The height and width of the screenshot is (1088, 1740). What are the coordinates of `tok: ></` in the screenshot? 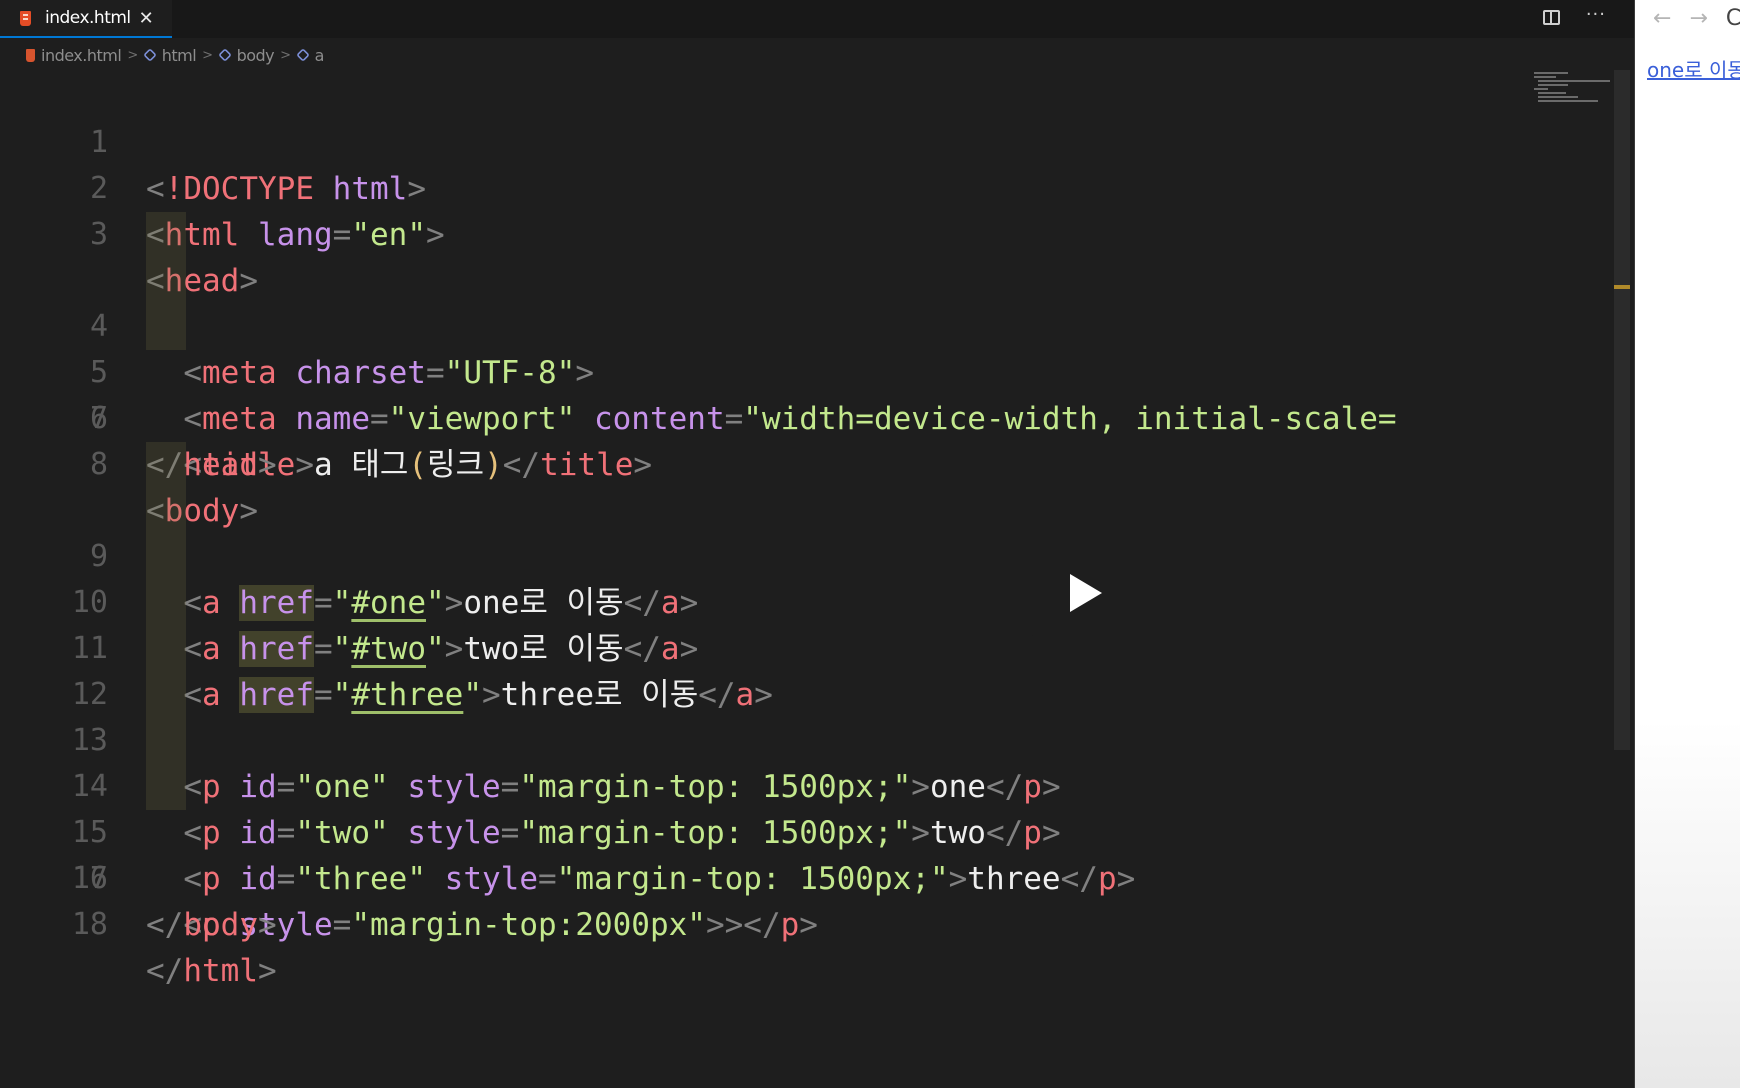 It's located at (752, 925).